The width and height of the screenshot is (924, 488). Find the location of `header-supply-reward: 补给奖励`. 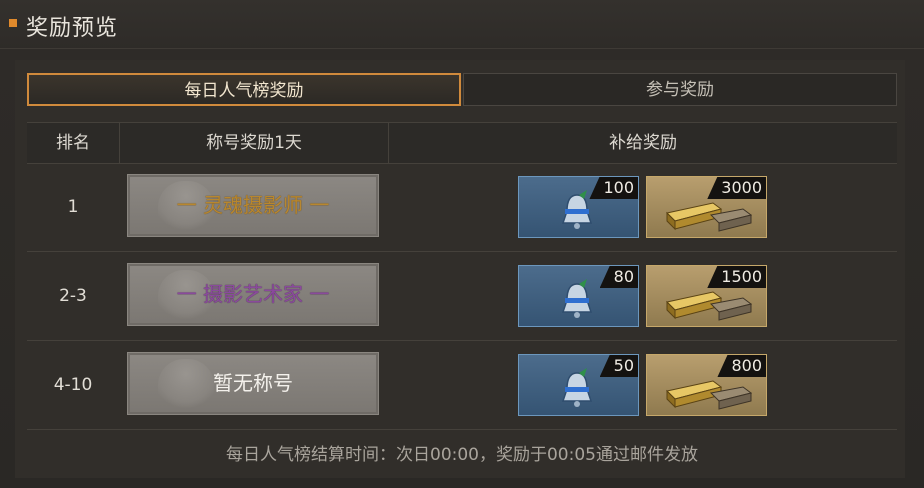

header-supply-reward: 补给奖励 is located at coordinates (643, 143).